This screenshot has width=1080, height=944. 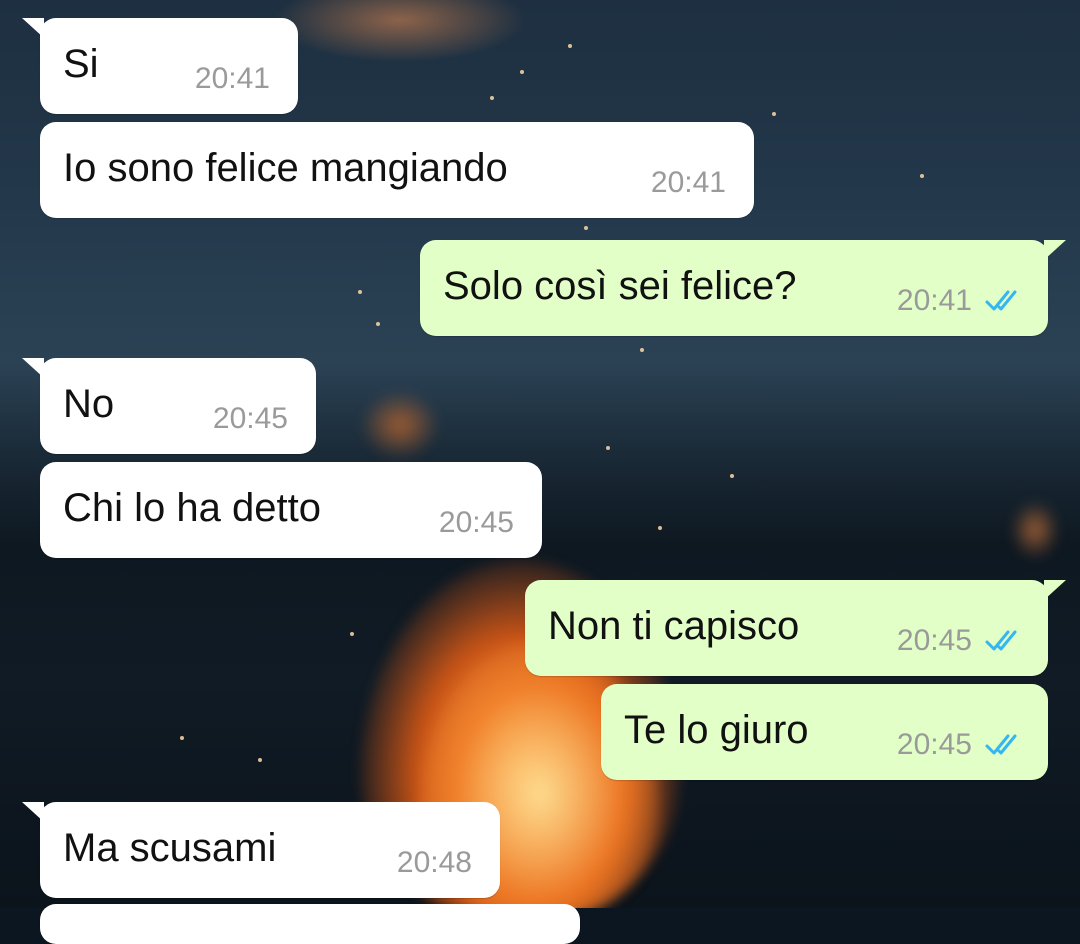 What do you see at coordinates (89, 404) in the screenshot?
I see `message-text: No` at bounding box center [89, 404].